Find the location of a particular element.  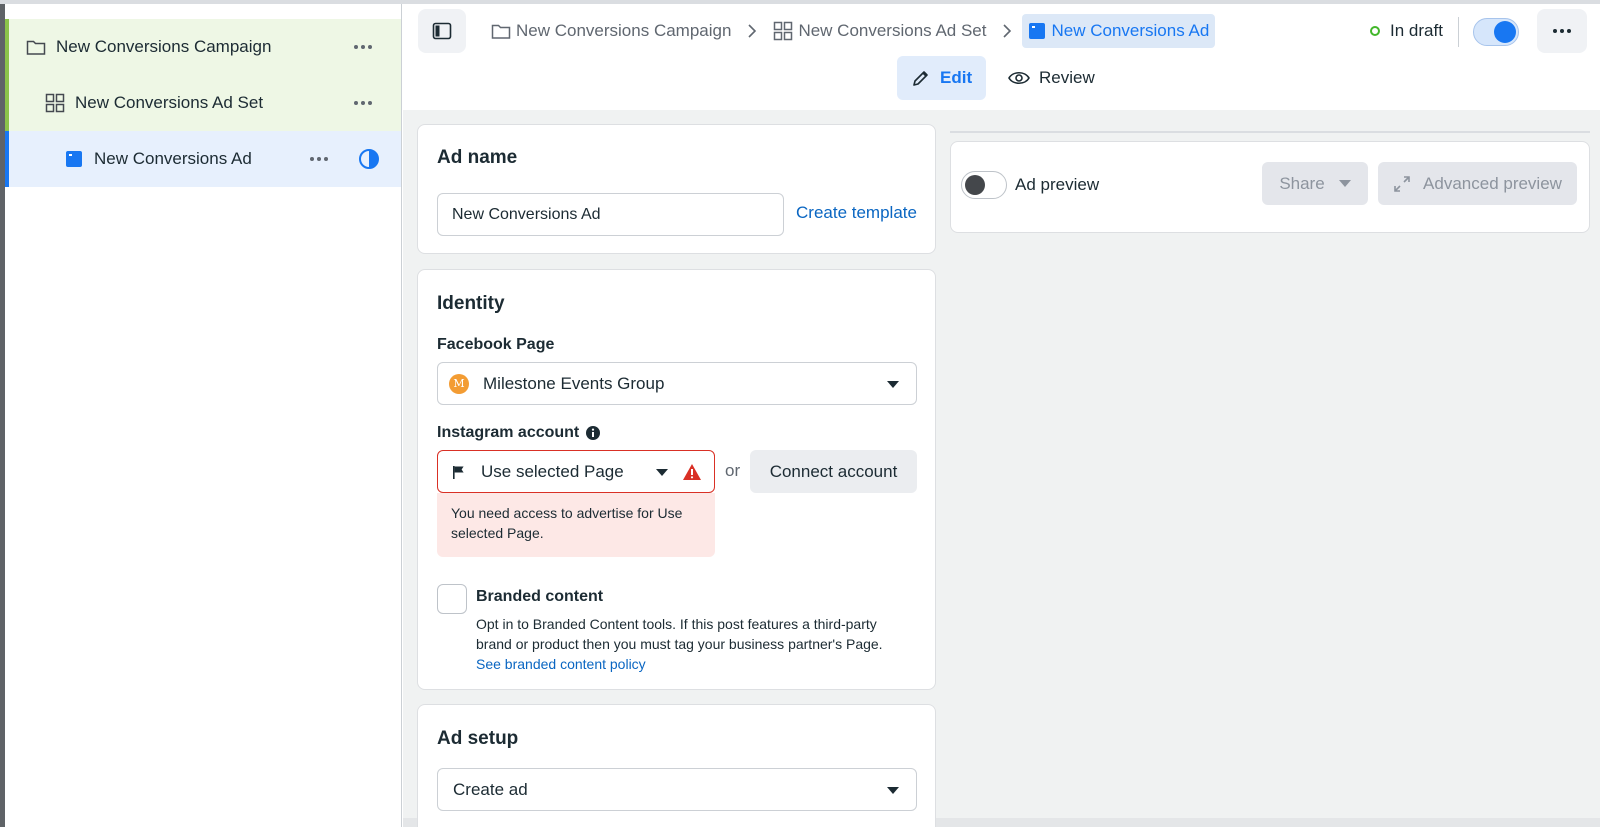

create-template-link: Create template is located at coordinates (856, 213).